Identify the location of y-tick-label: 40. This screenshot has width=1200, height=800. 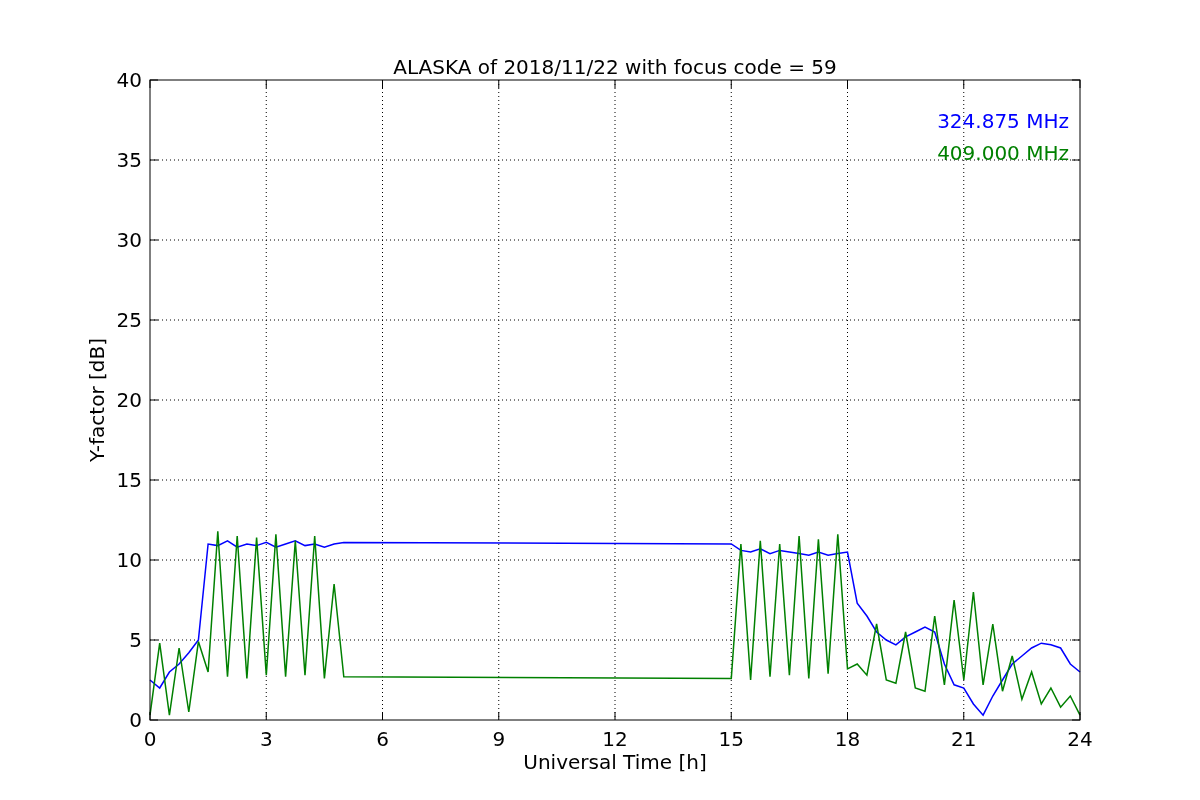
(129, 80).